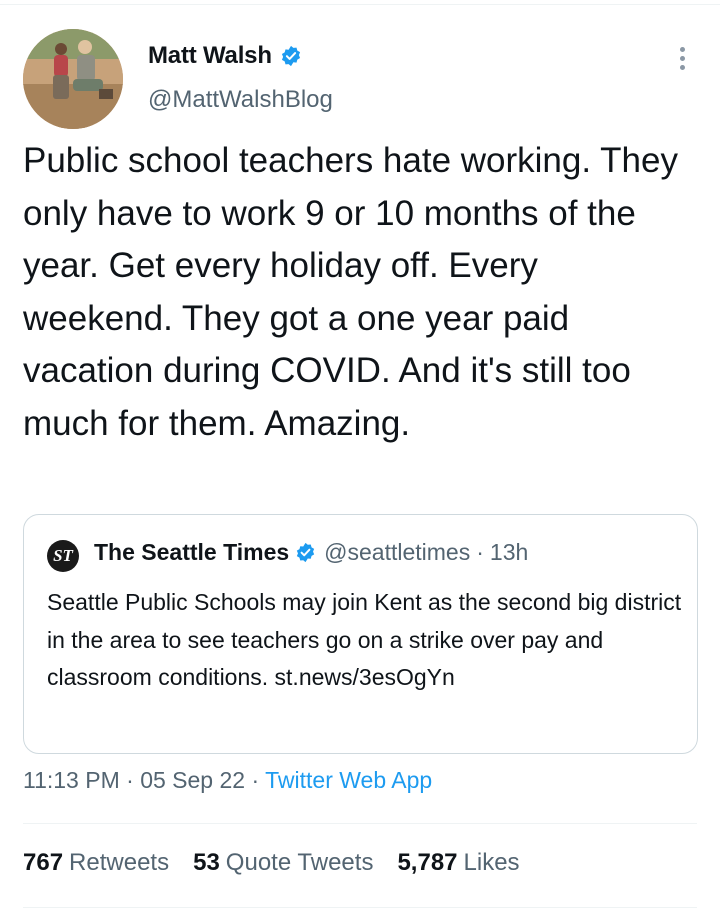 The width and height of the screenshot is (720, 921). What do you see at coordinates (210, 56) in the screenshot?
I see `author-display-name: Matt Walsh` at bounding box center [210, 56].